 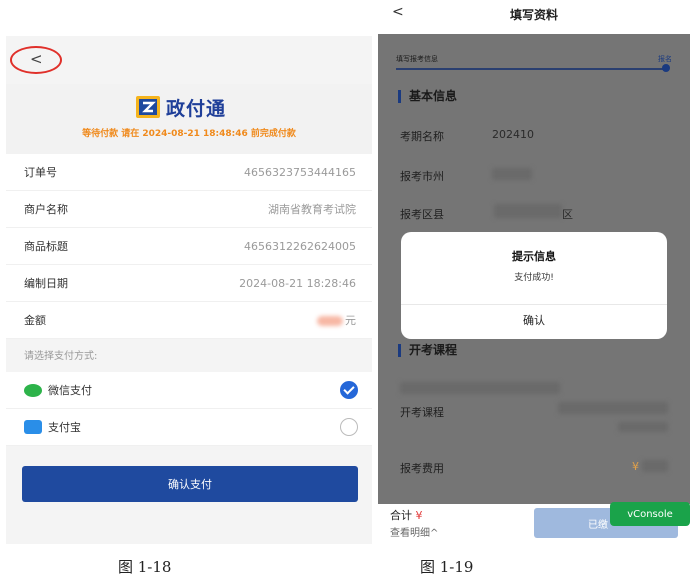 I want to click on page-title: 填写资料, so click(x=533, y=15).